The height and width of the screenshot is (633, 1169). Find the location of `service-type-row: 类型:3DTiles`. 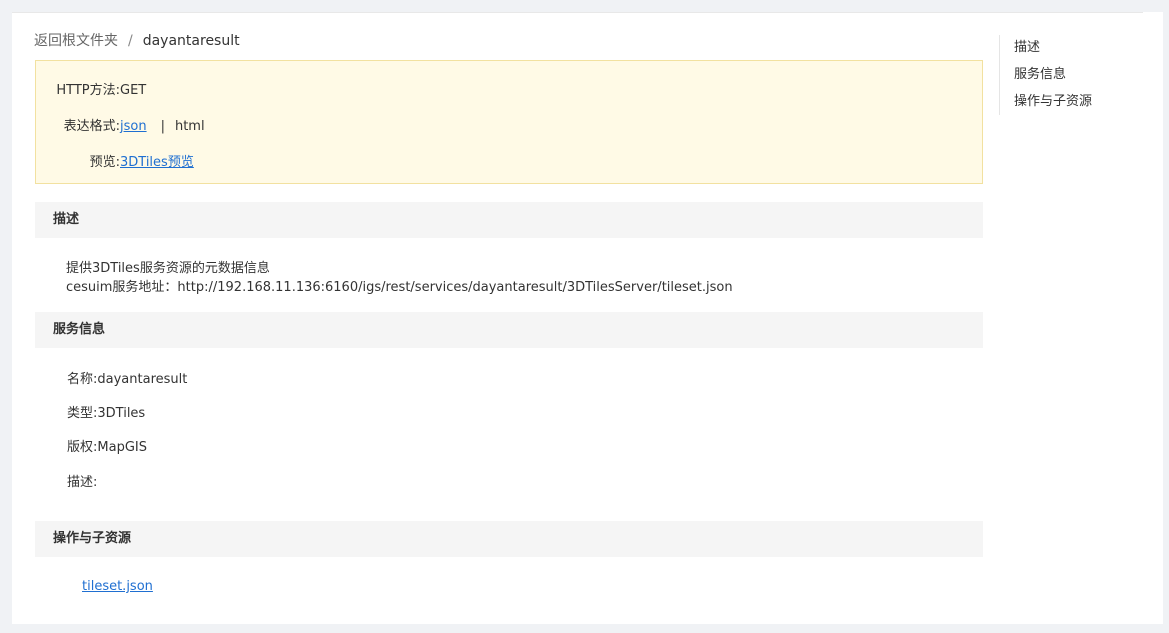

service-type-row: 类型:3DTiles is located at coordinates (106, 411).